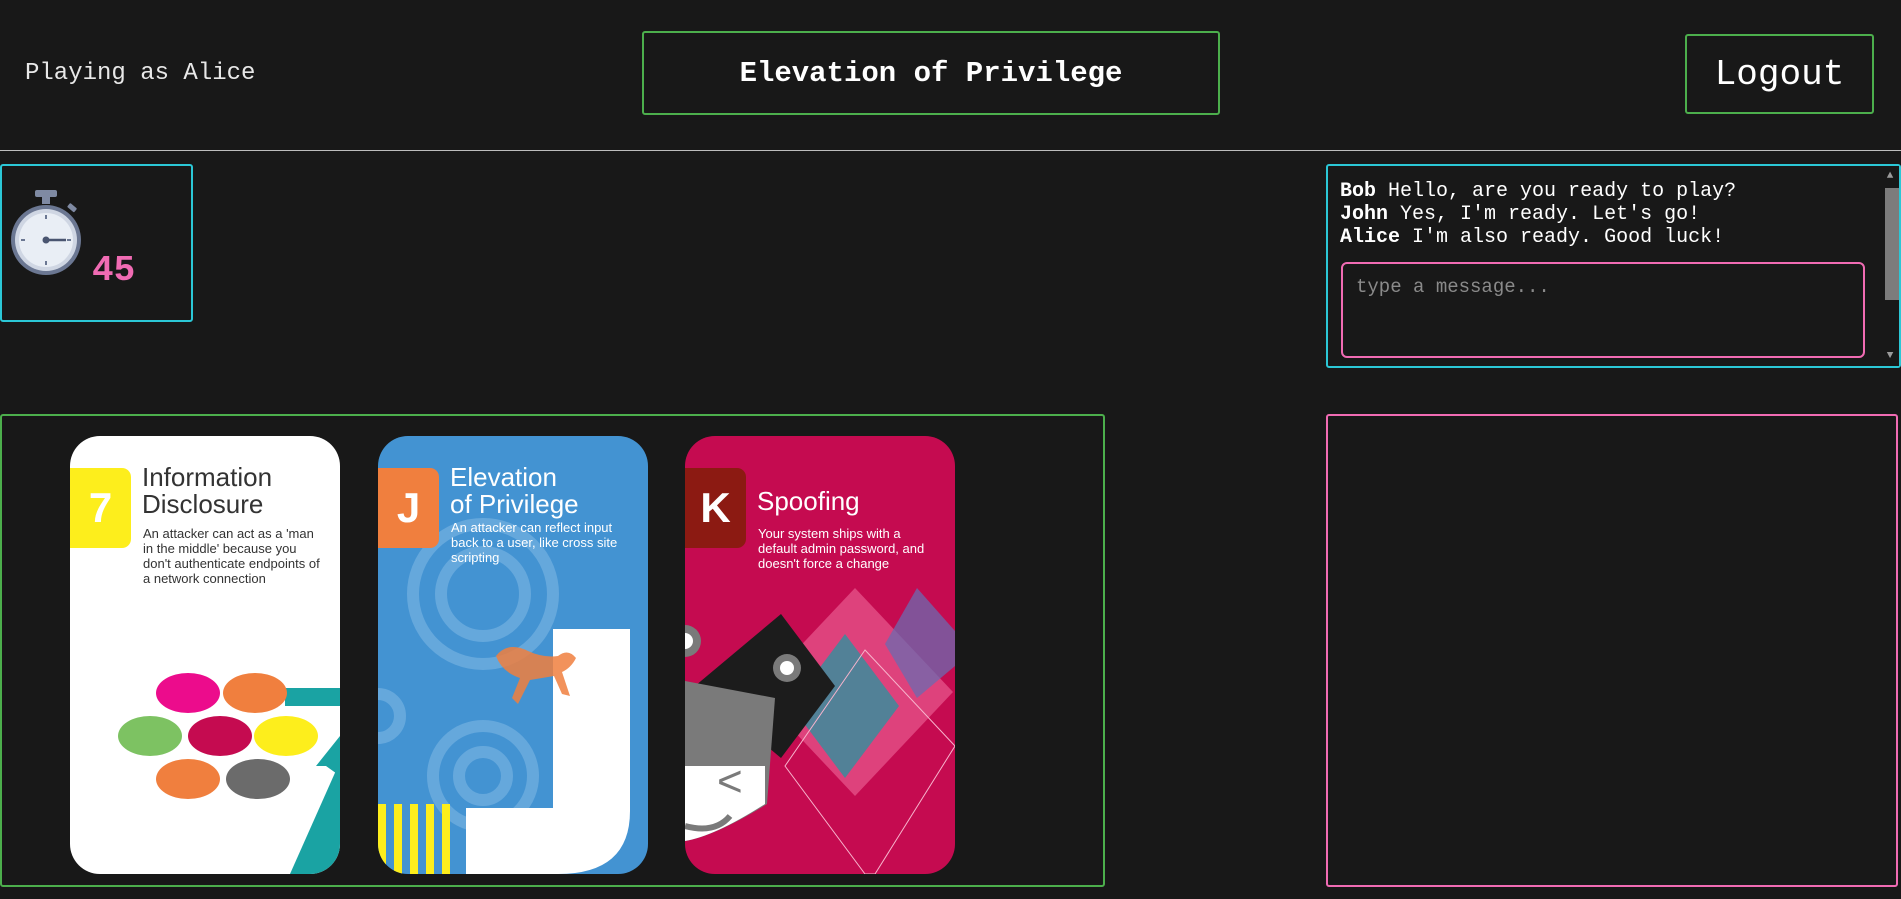 Image resolution: width=1901 pixels, height=899 pixels. Describe the element at coordinates (514, 490) in the screenshot. I see `card-suit: Elevation of Privilege` at that location.